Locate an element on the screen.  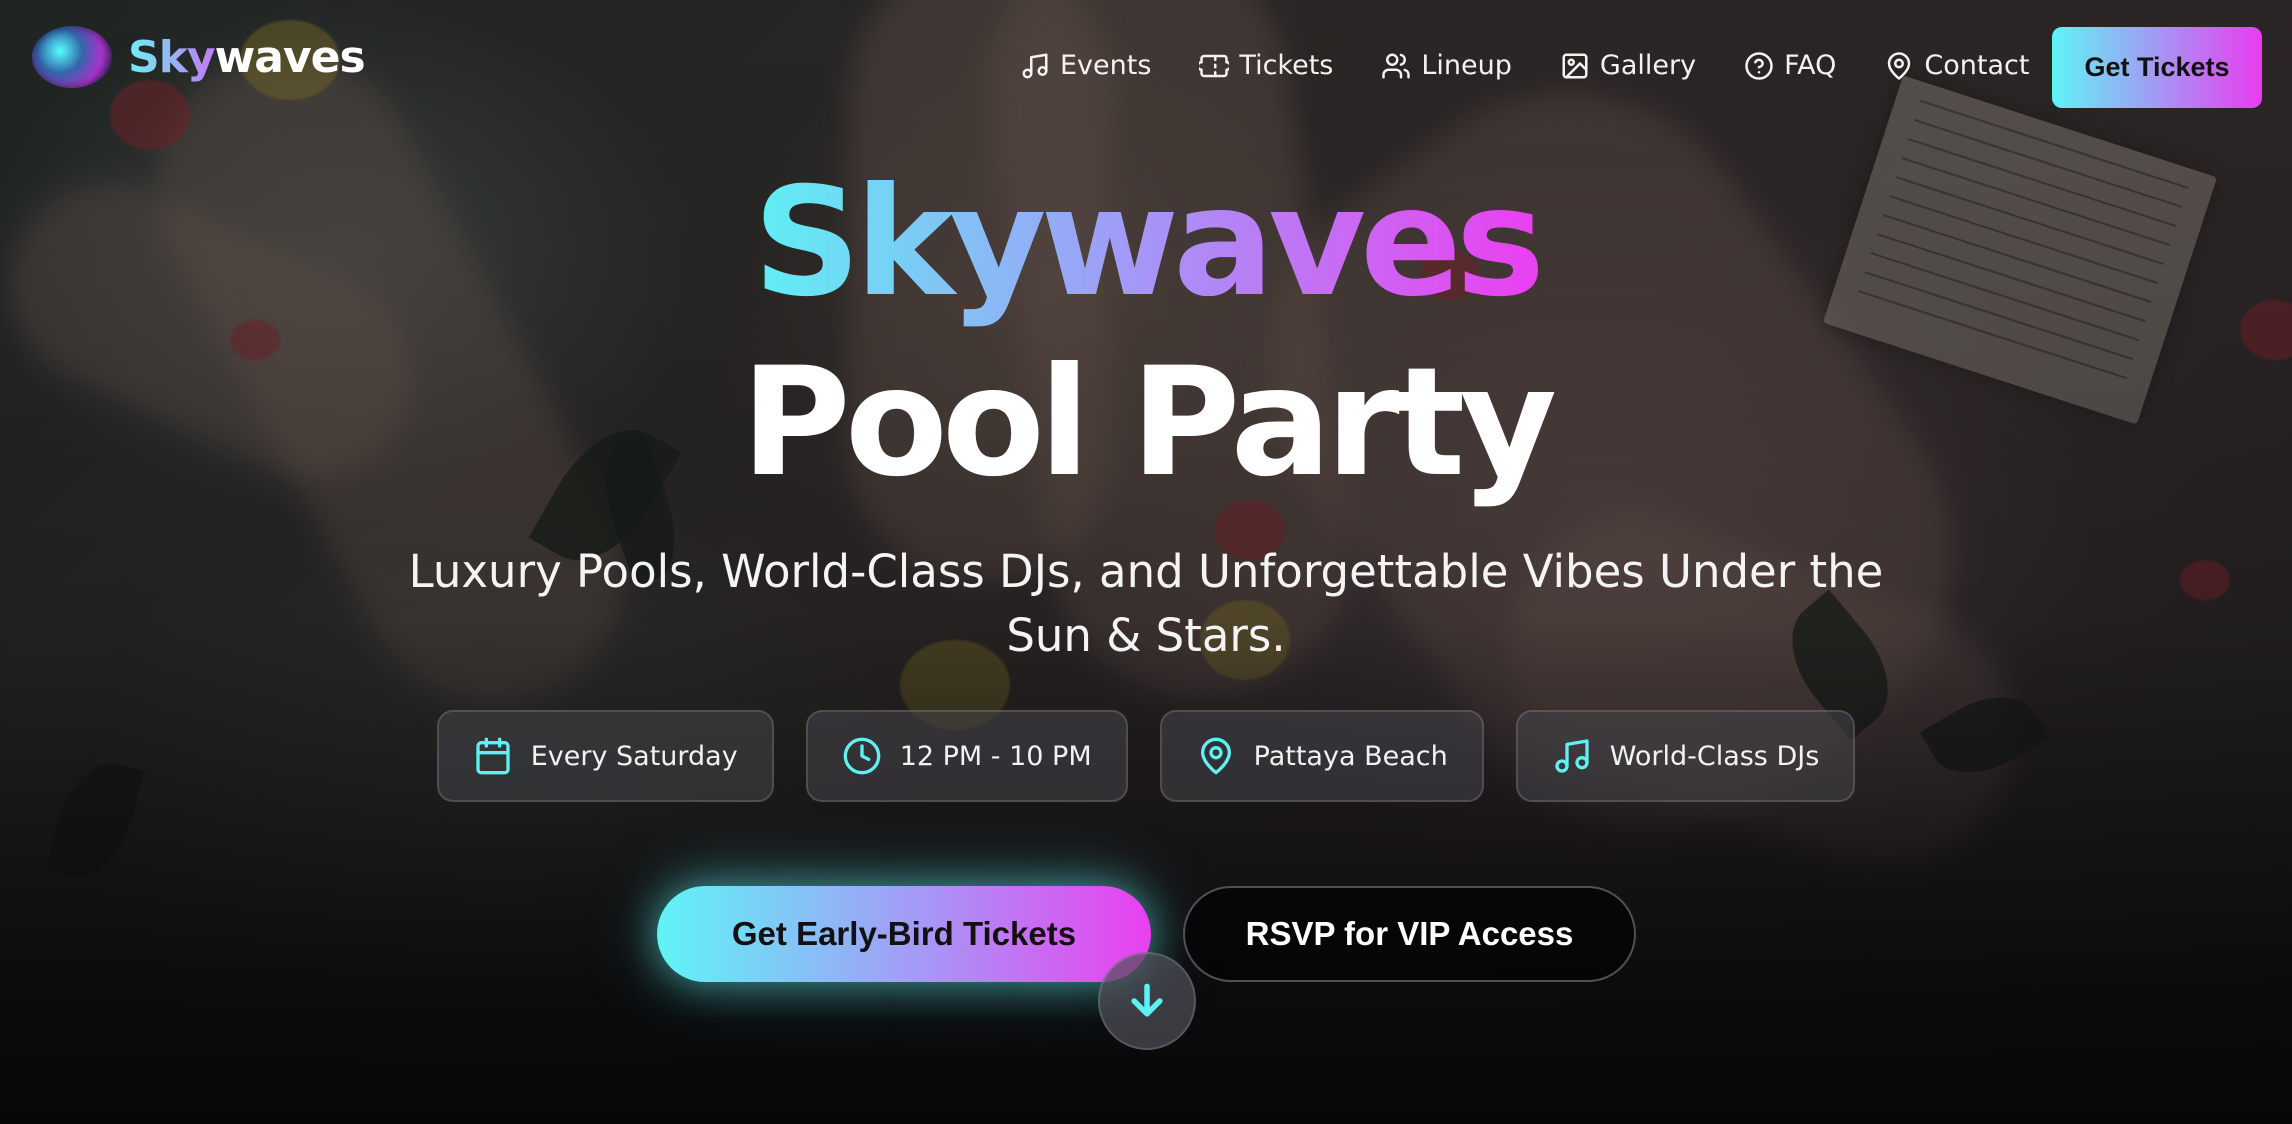
get-tickets-button: Get Tickets is located at coordinates (2157, 67).